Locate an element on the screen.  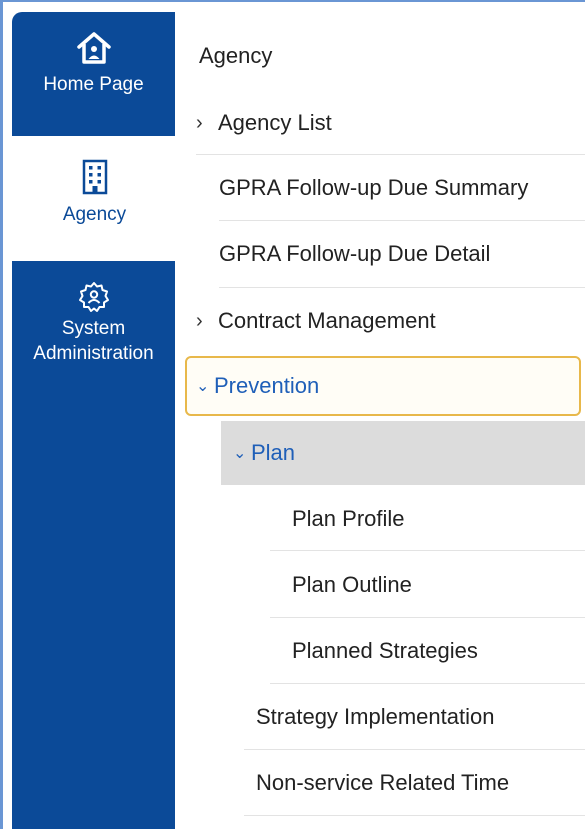
menu-item-label: Planned Strategies is located at coordinates (385, 650).